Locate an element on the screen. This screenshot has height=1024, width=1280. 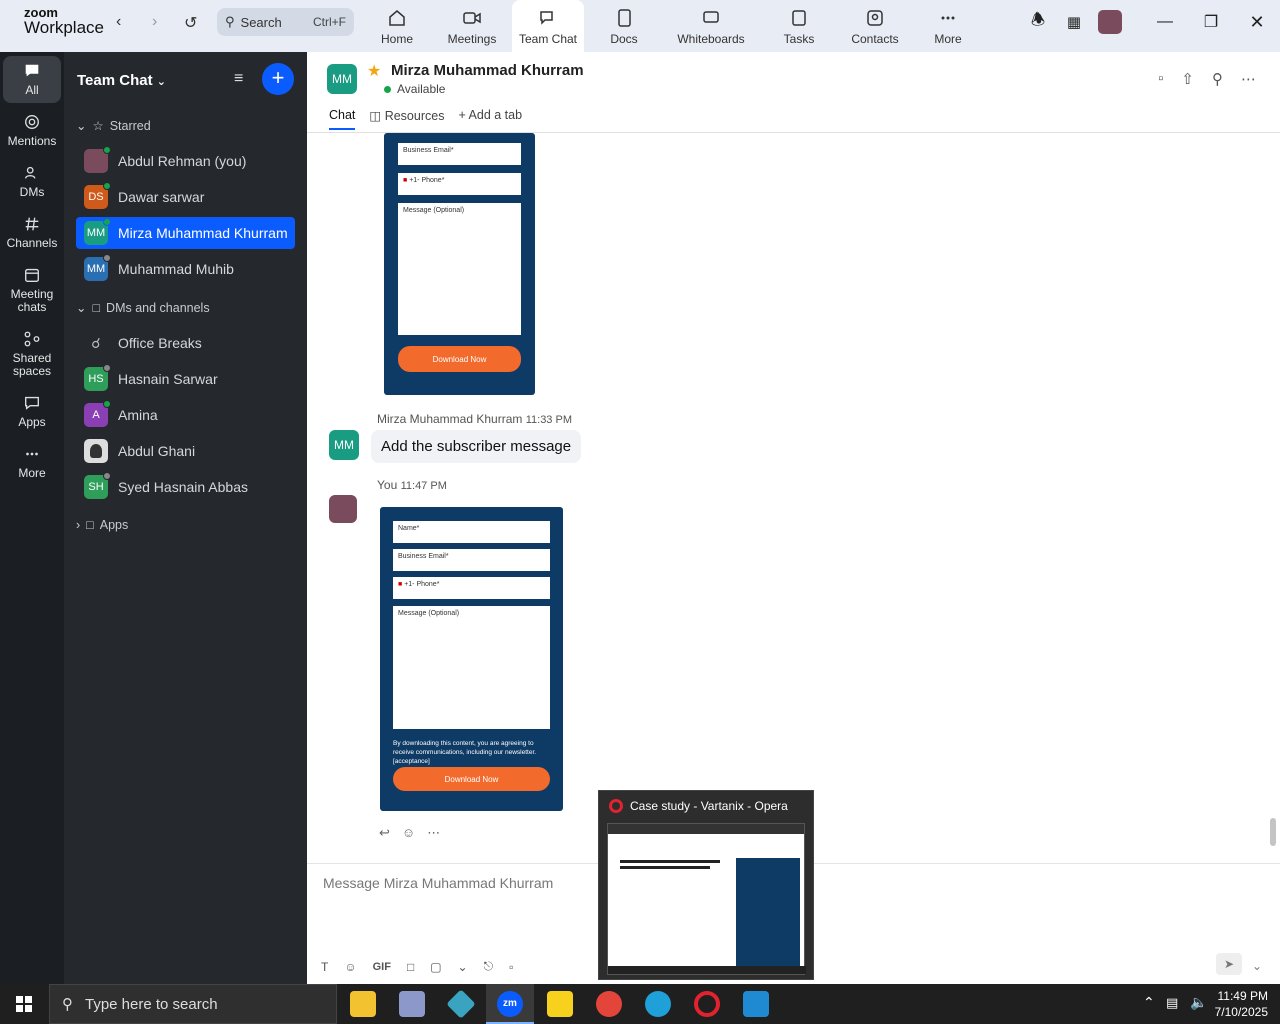
dms-section: ⌄ □ DMs and channels is located at coordinates (143, 308).